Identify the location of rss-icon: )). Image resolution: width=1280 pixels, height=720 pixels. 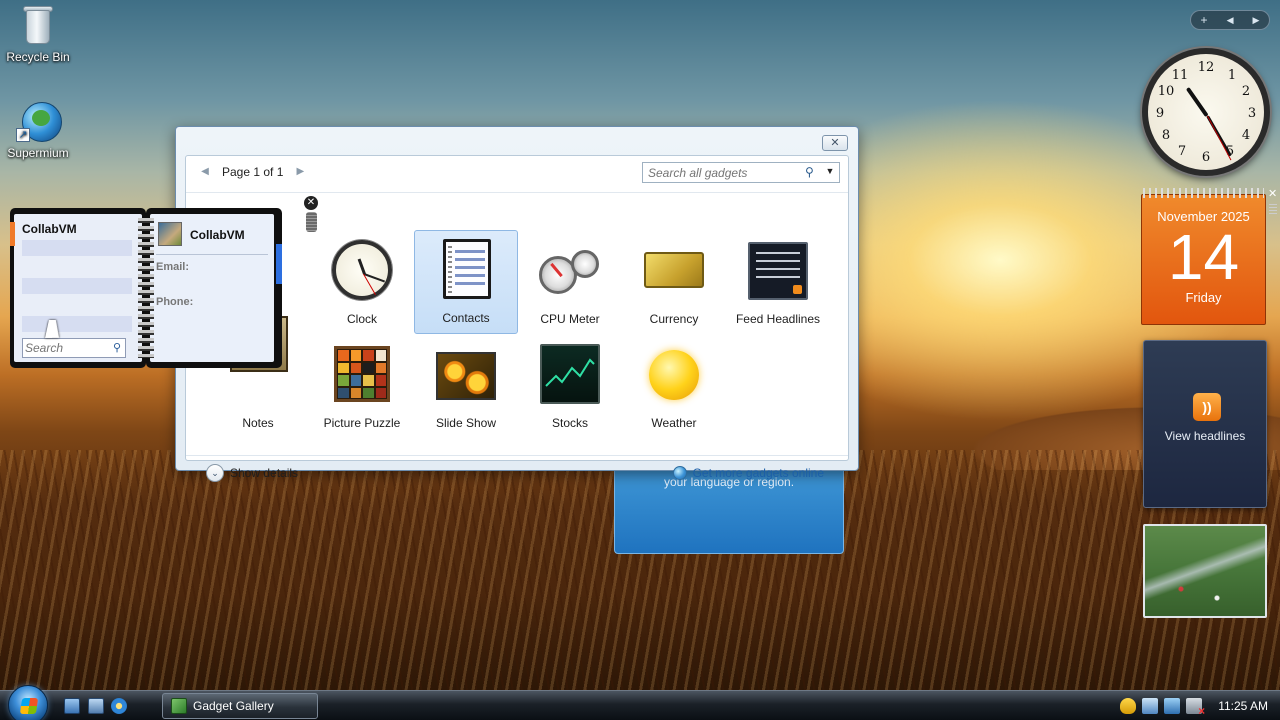
(1207, 407).